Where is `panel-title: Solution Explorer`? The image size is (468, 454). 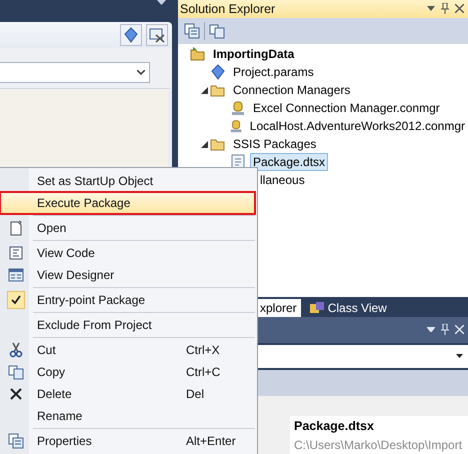 panel-title: Solution Explorer is located at coordinates (228, 9).